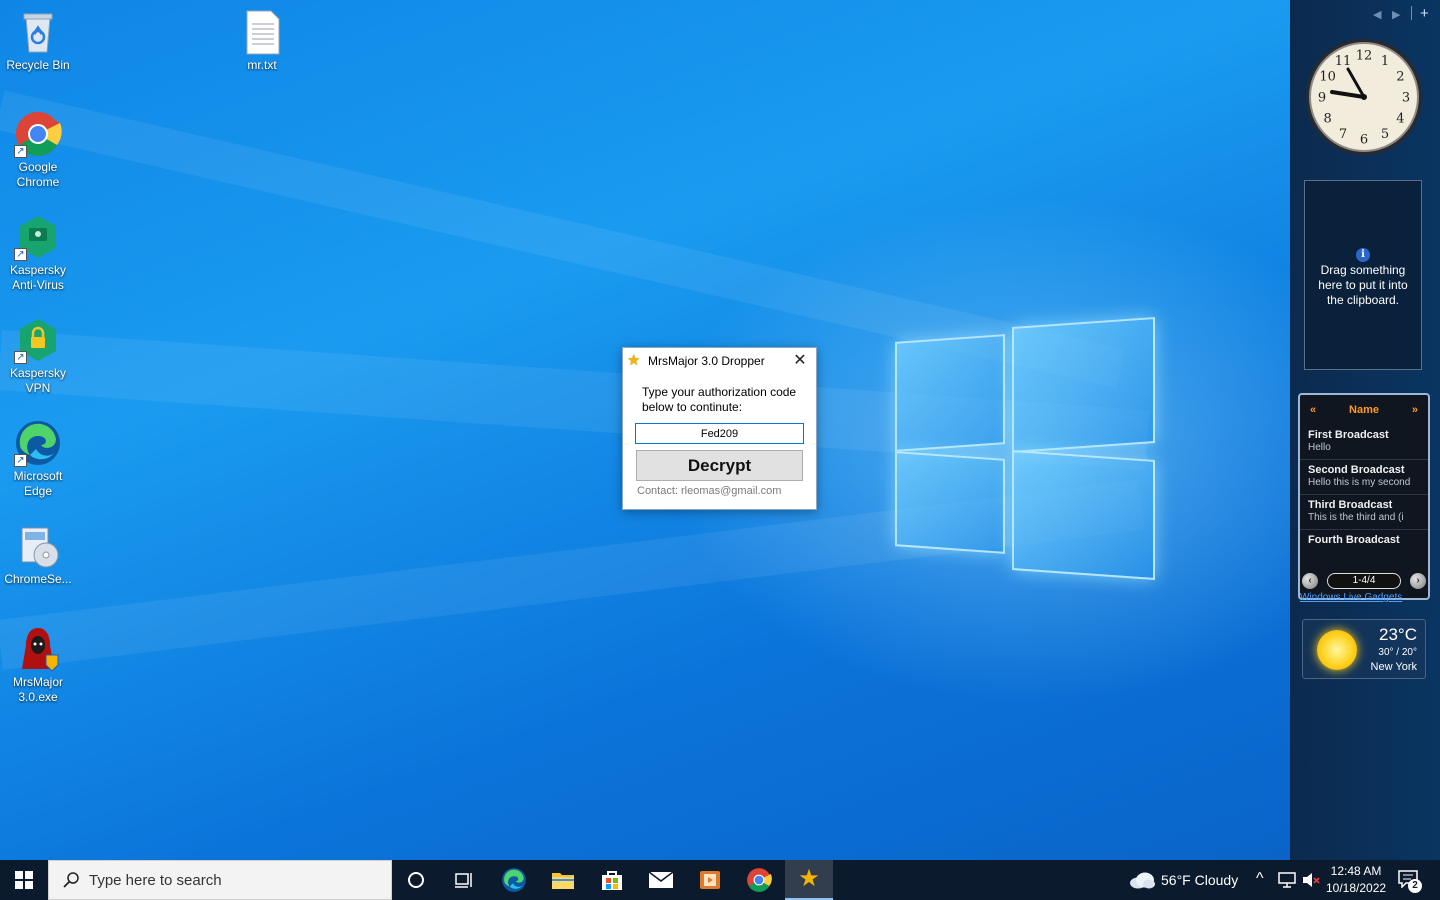 This screenshot has width=1440, height=900. I want to click on broadcast-subtitle: Hello this is my second, so click(1359, 482).